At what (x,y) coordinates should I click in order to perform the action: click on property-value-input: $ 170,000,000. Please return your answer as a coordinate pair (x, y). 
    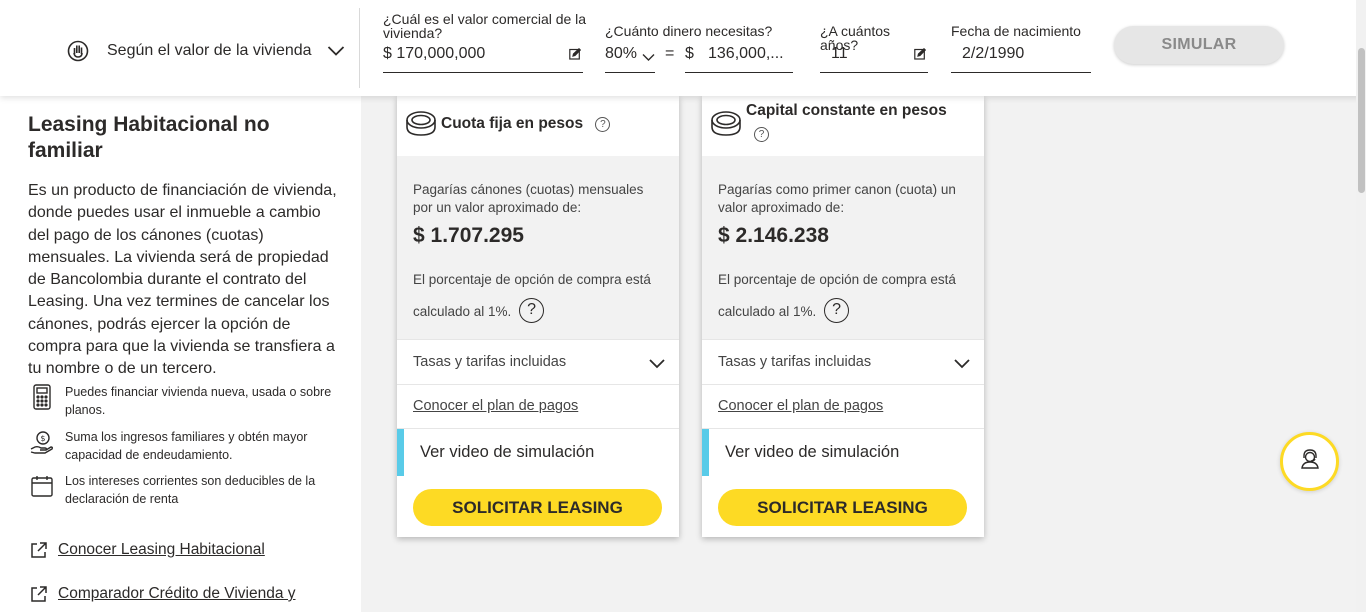
    Looking at the image, I should click on (434, 54).